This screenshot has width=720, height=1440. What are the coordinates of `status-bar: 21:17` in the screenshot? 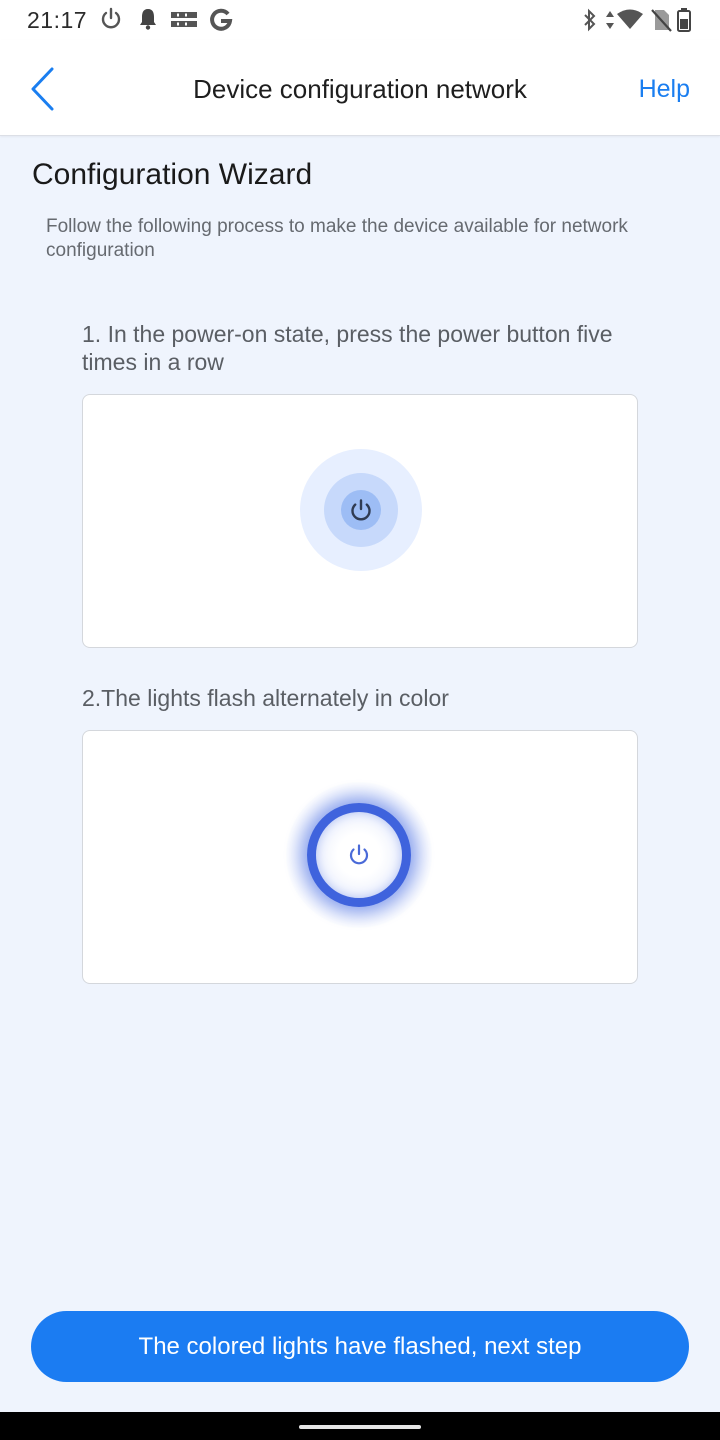 It's located at (360, 20).